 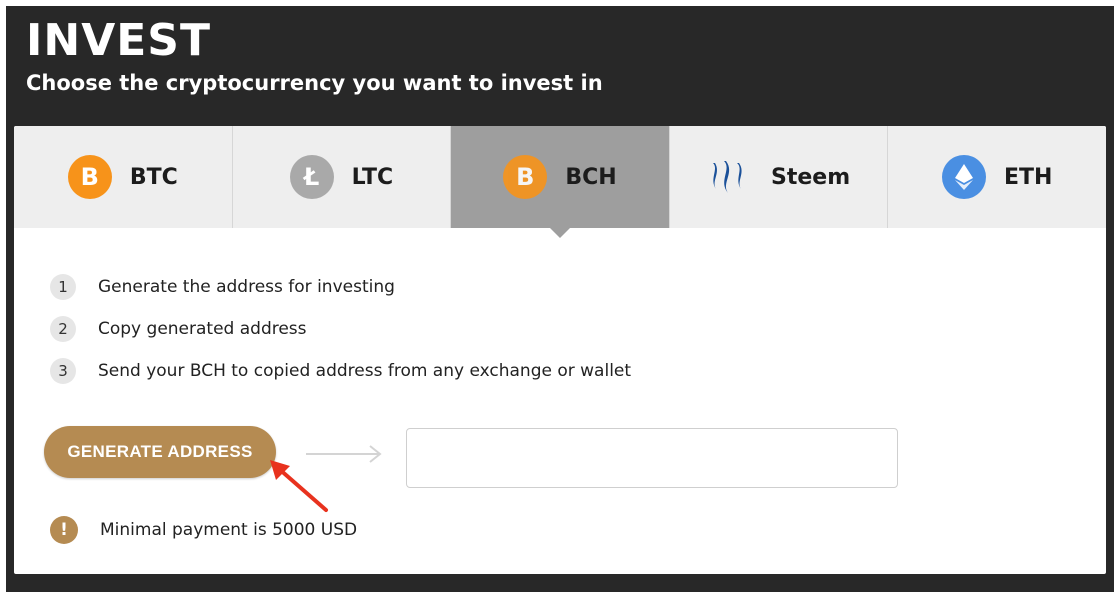 What do you see at coordinates (963, 177) in the screenshot?
I see `ethereum-icon` at bounding box center [963, 177].